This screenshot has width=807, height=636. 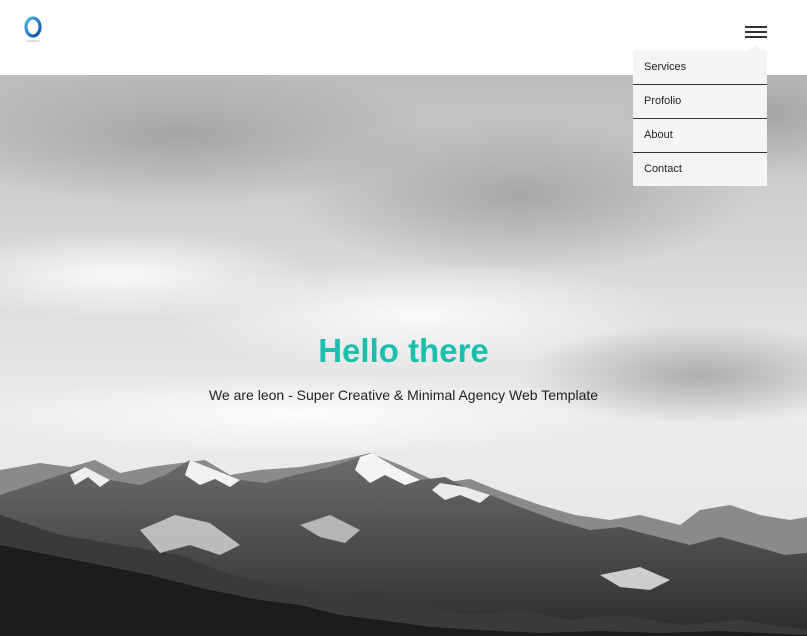 What do you see at coordinates (403, 350) in the screenshot?
I see `hero-title: Hello there` at bounding box center [403, 350].